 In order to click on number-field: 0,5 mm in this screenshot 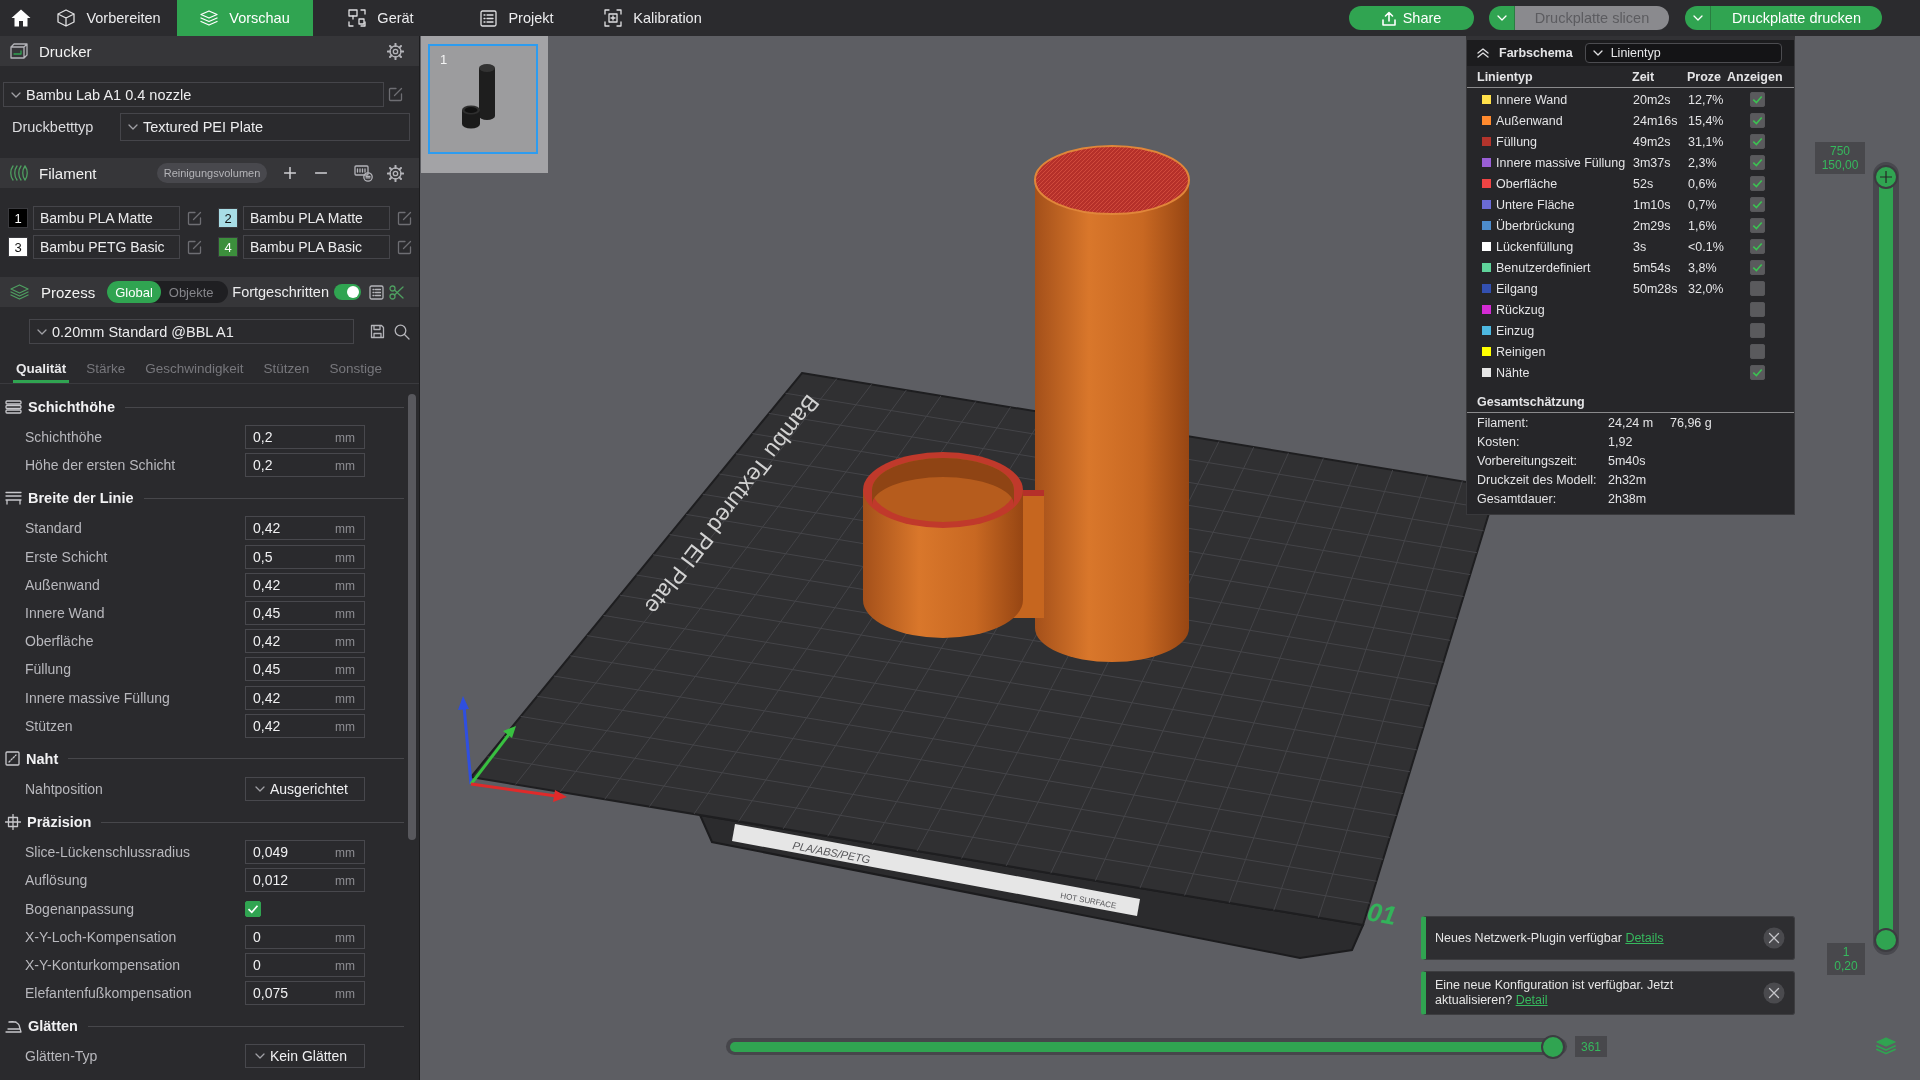, I will do `click(305, 556)`.